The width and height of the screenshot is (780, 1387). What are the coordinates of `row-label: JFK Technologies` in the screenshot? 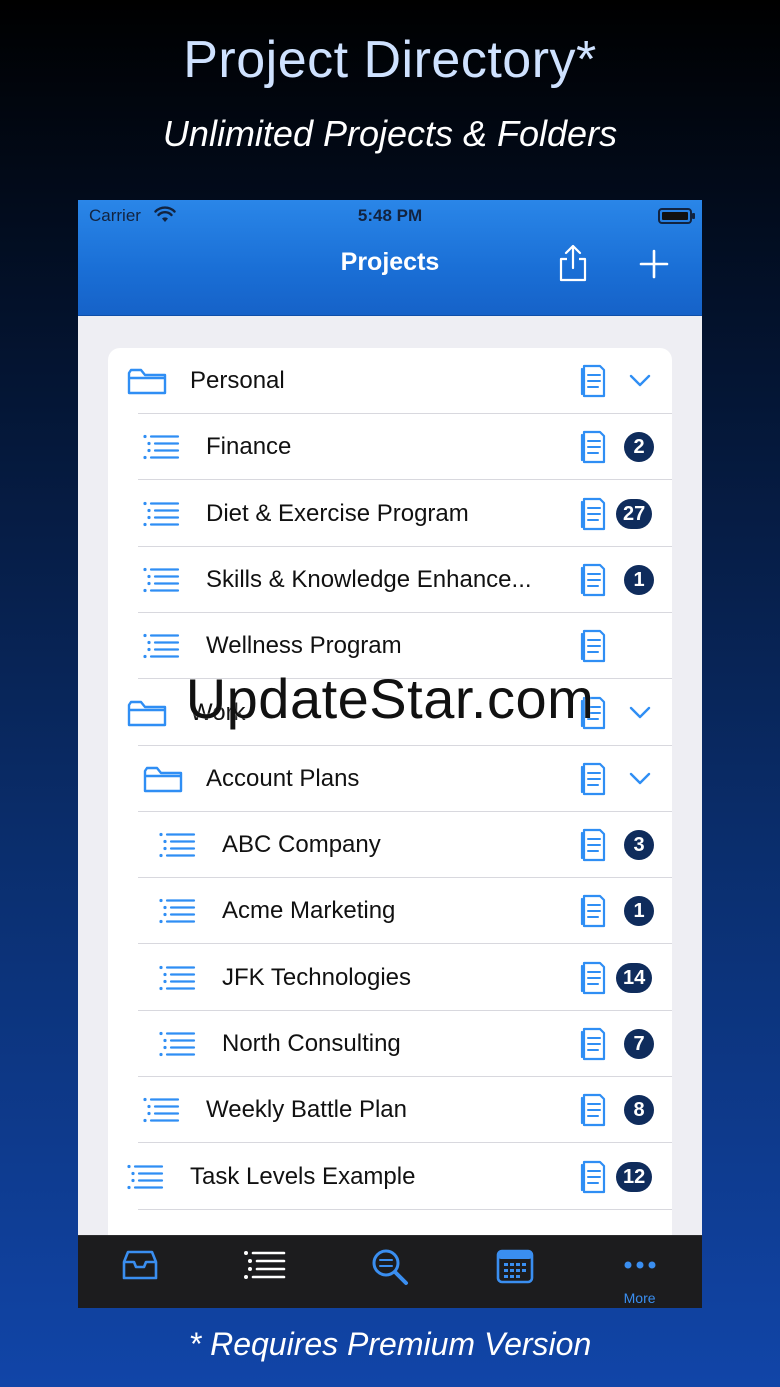 It's located at (316, 977).